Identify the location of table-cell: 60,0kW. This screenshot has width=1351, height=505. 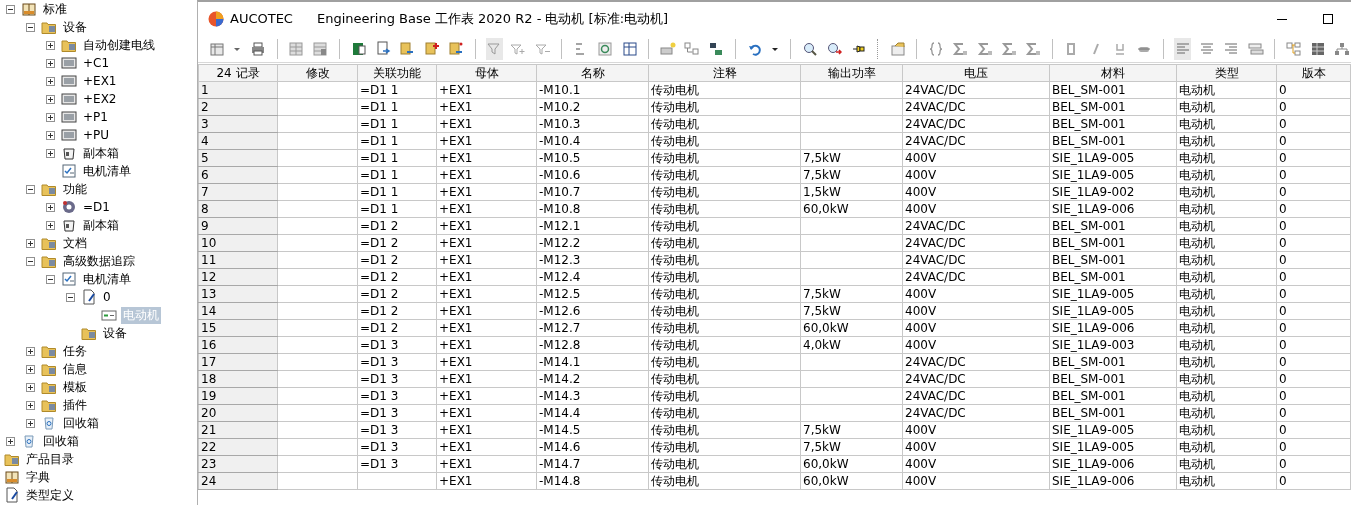
(851, 209).